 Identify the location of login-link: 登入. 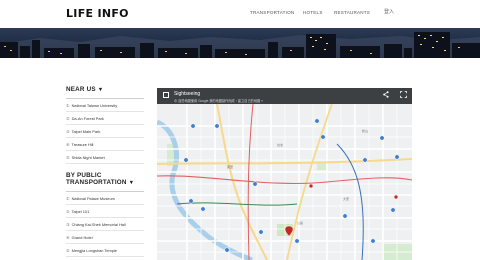
(389, 11).